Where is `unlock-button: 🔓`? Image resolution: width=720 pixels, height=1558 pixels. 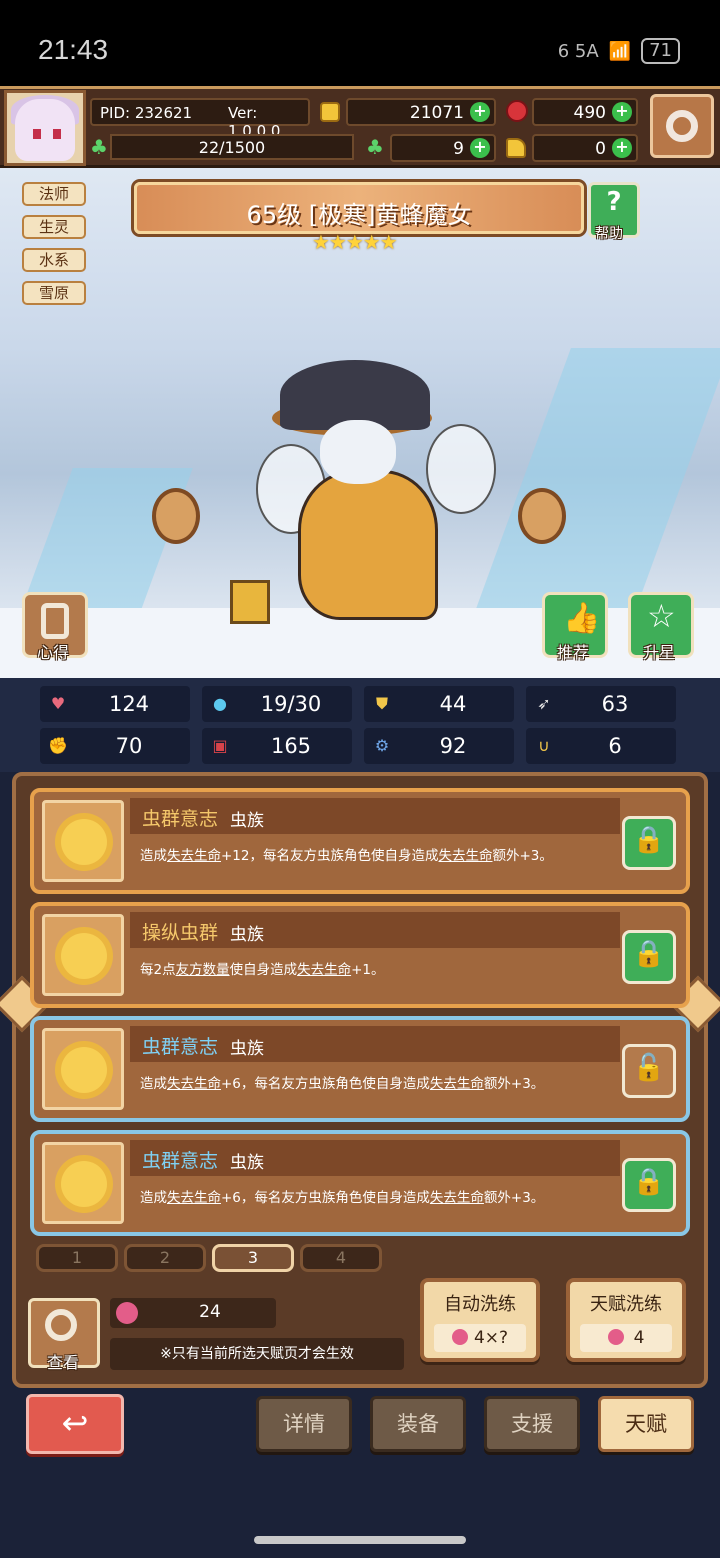
unlock-button: 🔓 is located at coordinates (649, 1071).